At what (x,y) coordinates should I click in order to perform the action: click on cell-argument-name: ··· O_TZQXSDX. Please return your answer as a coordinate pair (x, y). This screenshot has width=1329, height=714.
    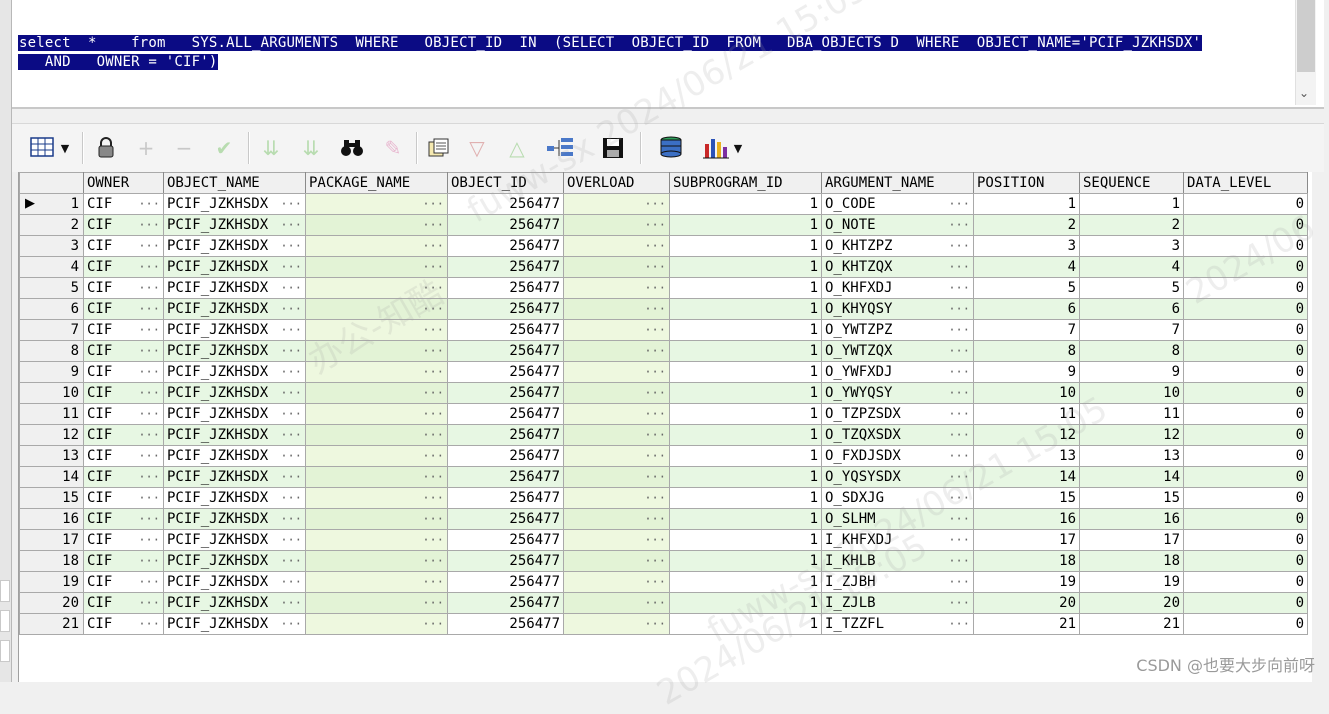
    Looking at the image, I should click on (897, 435).